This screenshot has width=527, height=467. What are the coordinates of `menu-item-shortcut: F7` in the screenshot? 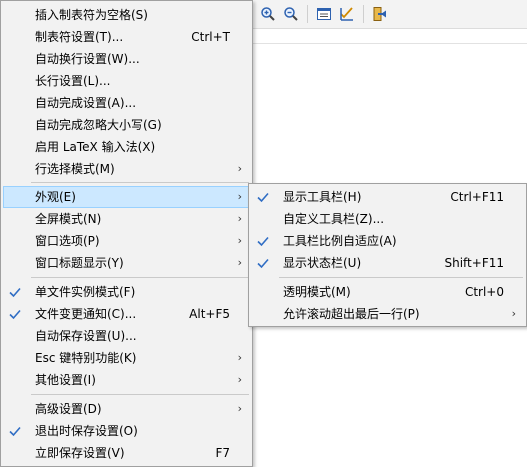 It's located at (222, 453).